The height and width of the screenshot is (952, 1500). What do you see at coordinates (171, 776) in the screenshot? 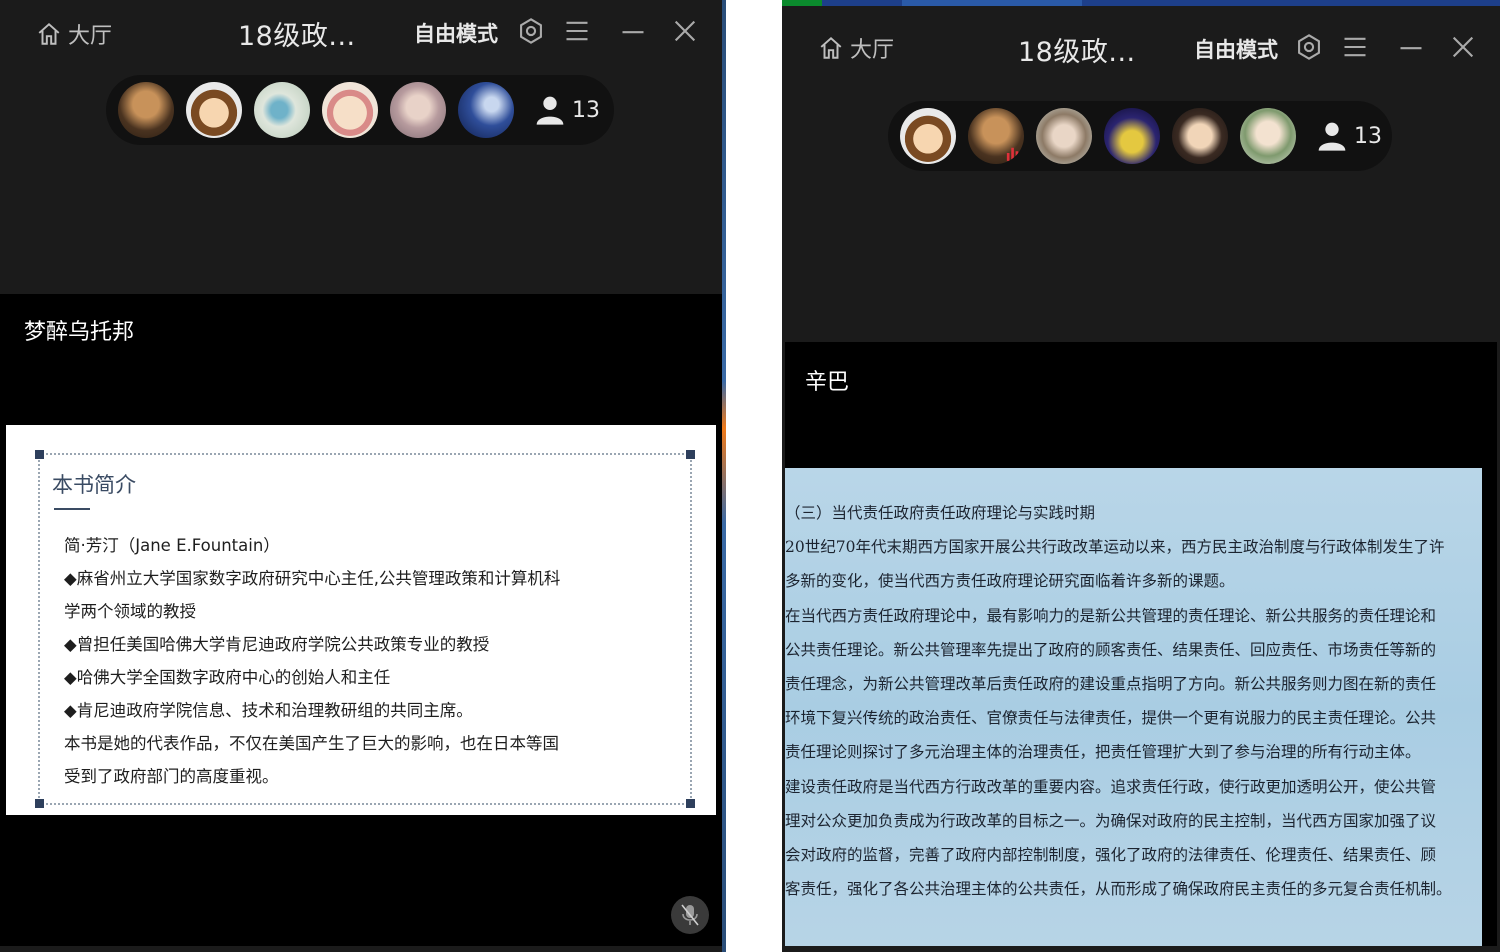
I see `slide-line: 受到了政府部门的高度重视。` at bounding box center [171, 776].